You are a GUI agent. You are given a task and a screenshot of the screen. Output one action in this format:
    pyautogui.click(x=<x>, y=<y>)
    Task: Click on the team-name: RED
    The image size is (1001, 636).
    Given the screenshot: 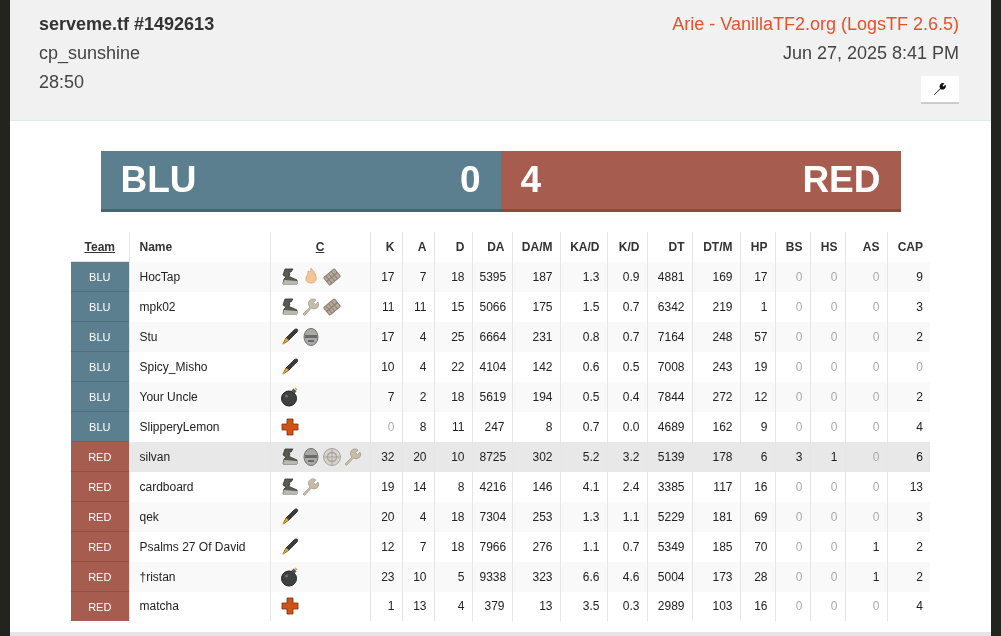 What is the action you would take?
    pyautogui.click(x=841, y=180)
    